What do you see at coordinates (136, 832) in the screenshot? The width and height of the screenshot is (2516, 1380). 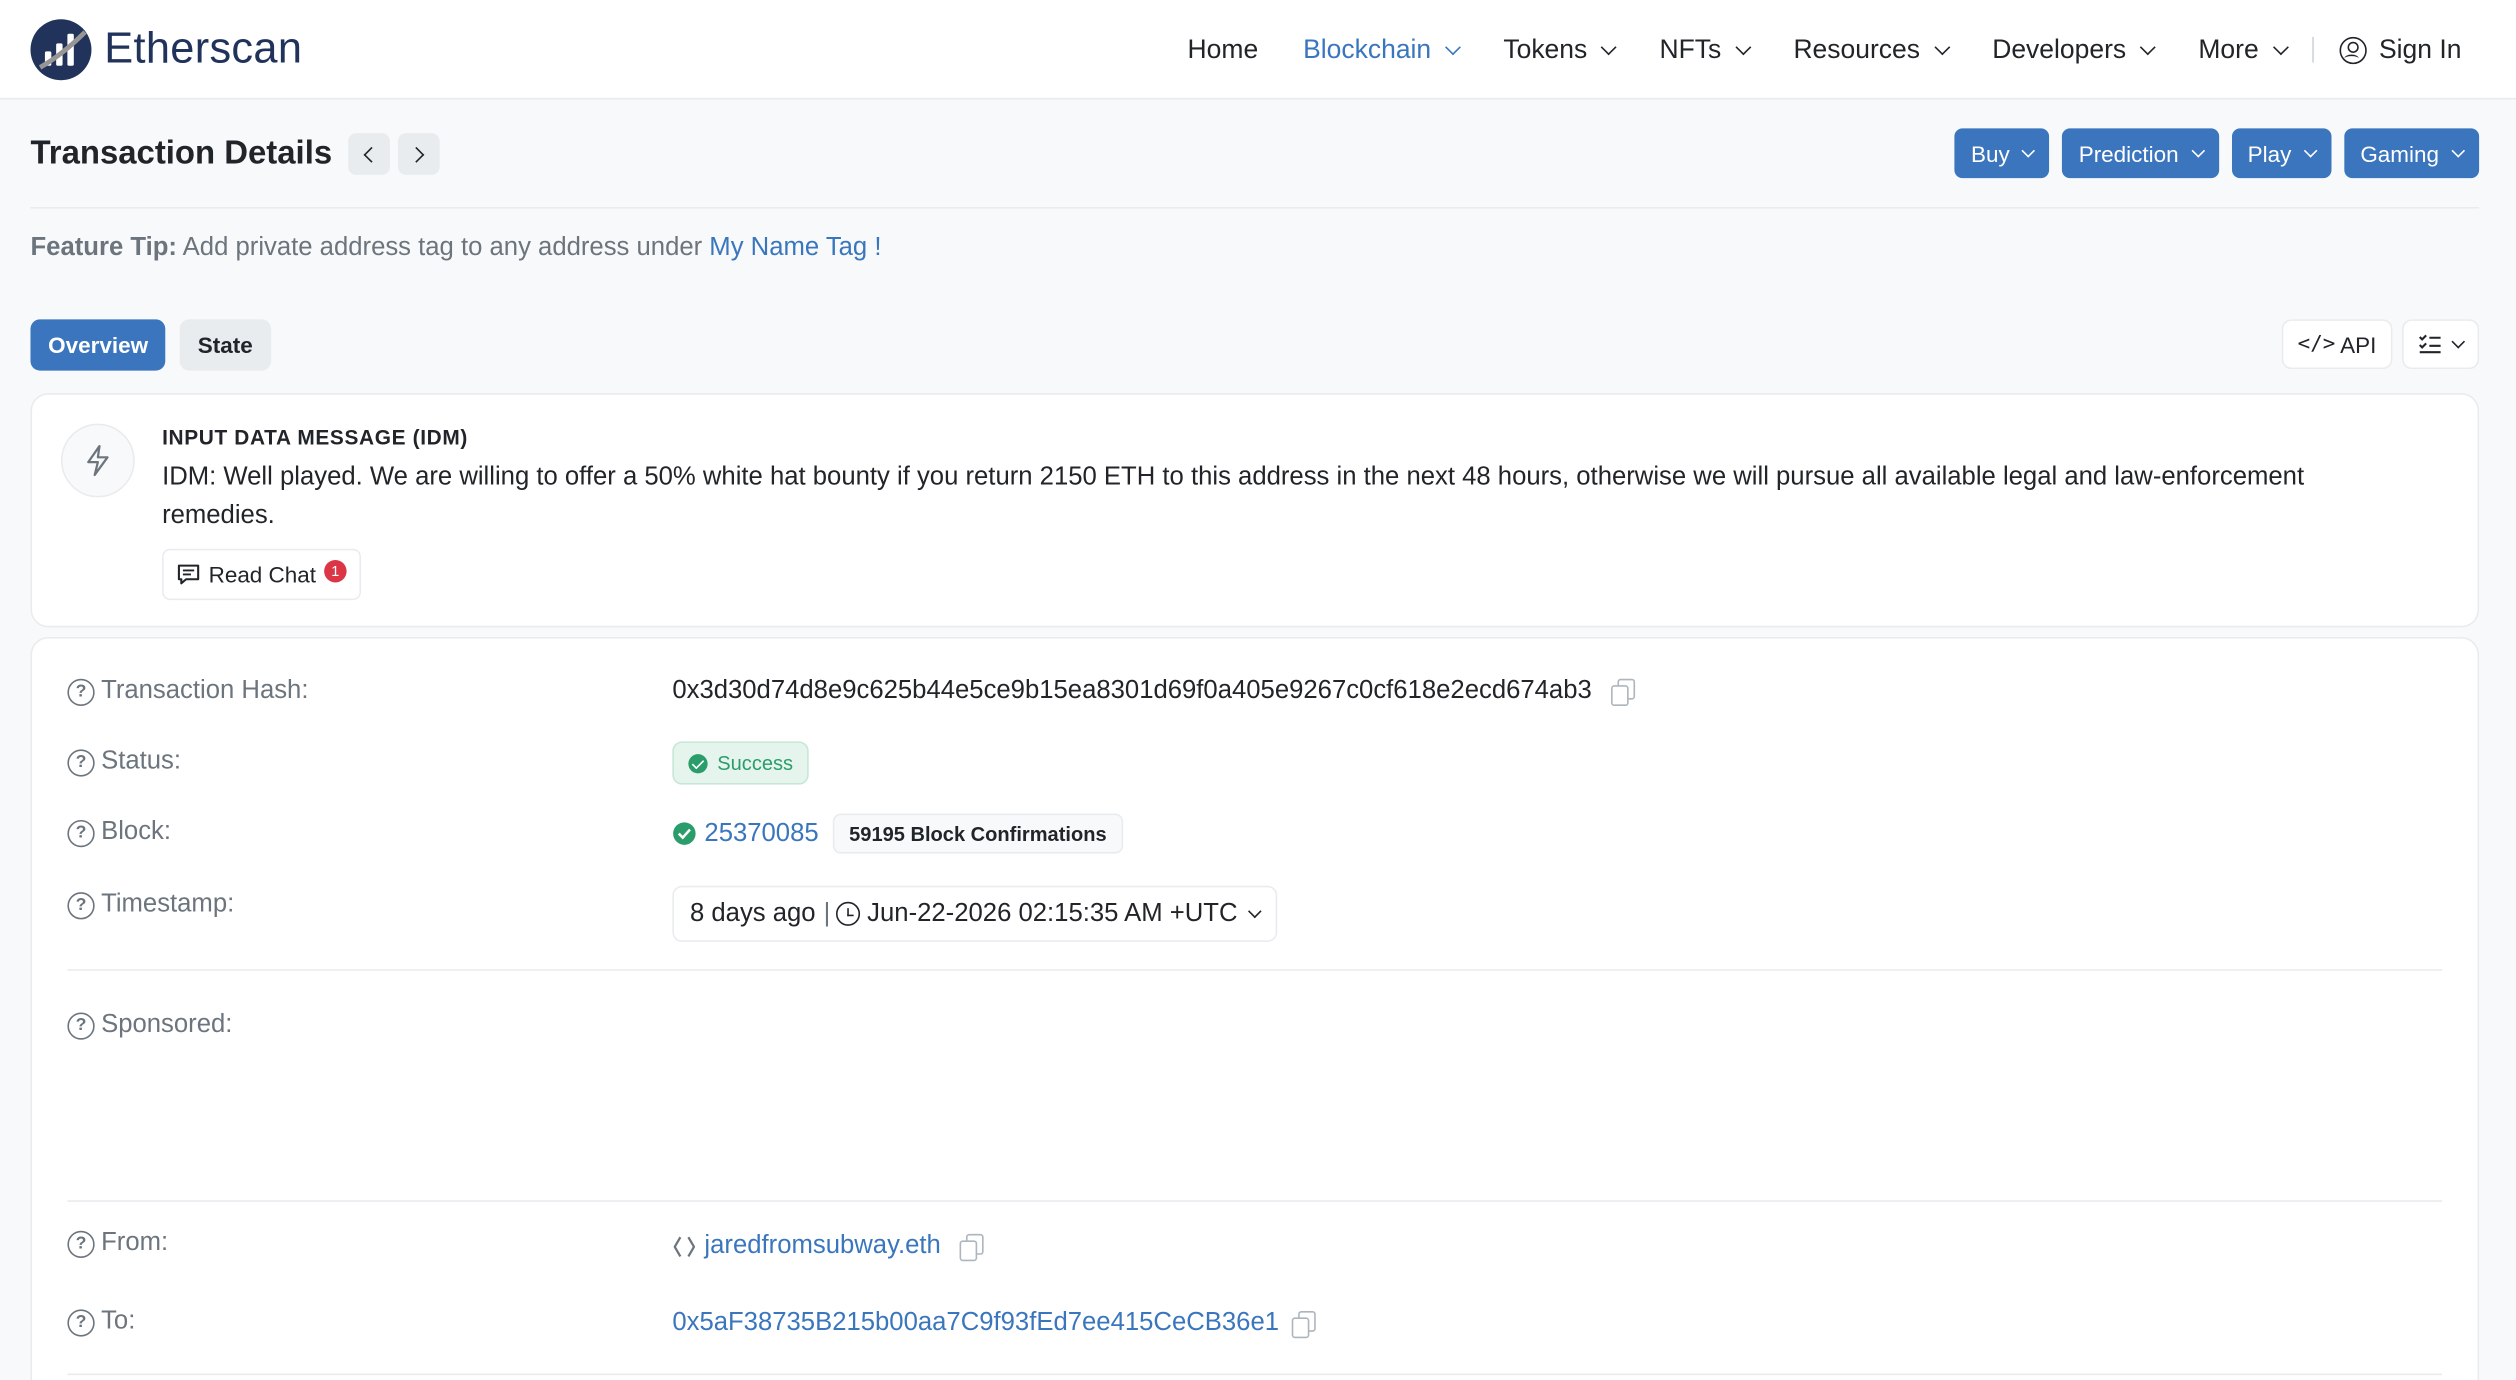 I see `block-label: Block:` at bounding box center [136, 832].